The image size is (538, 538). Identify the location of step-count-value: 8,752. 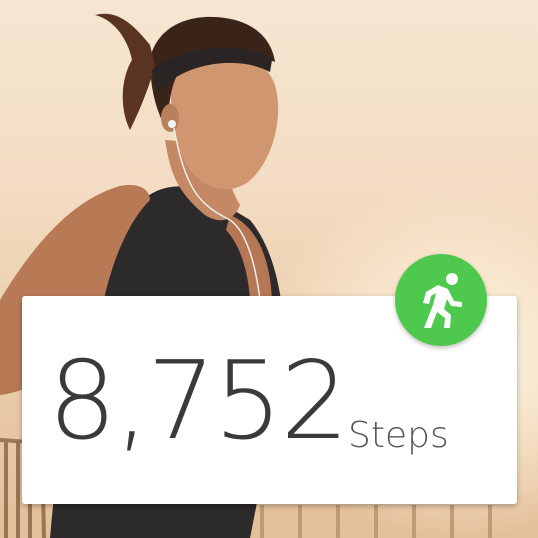
(198, 401).